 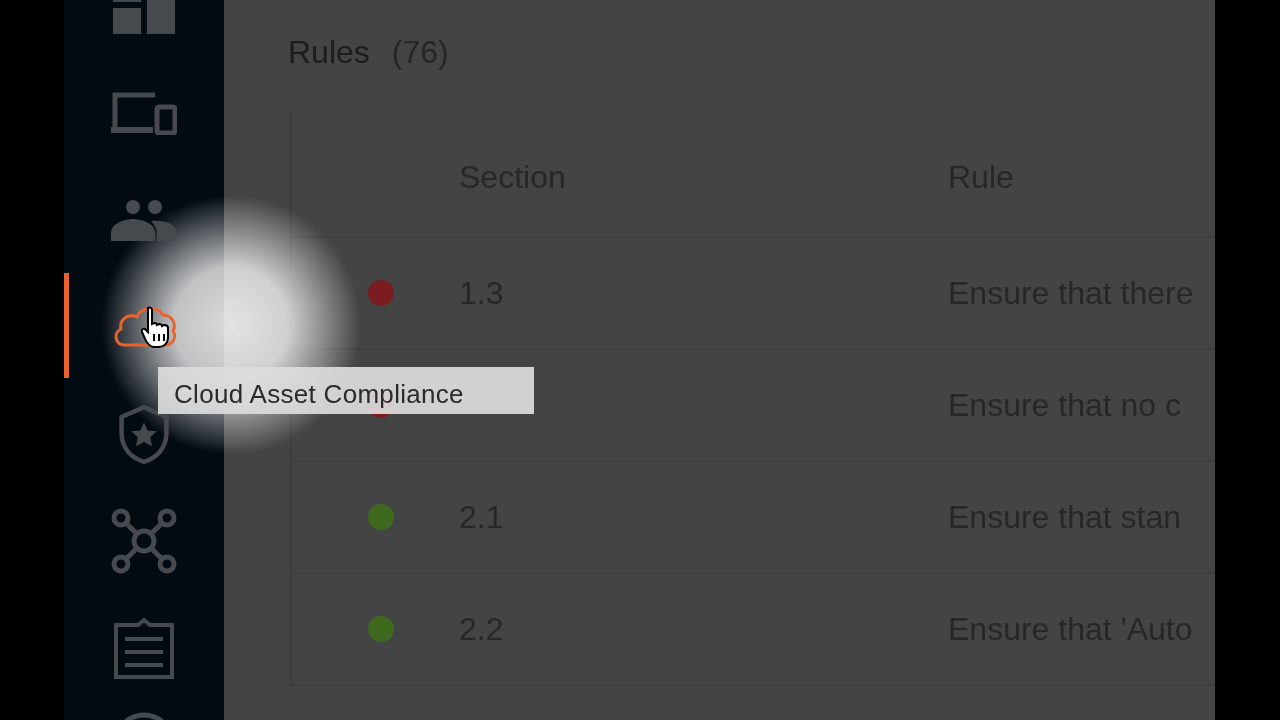 I want to click on network-icon, so click(x=144, y=540).